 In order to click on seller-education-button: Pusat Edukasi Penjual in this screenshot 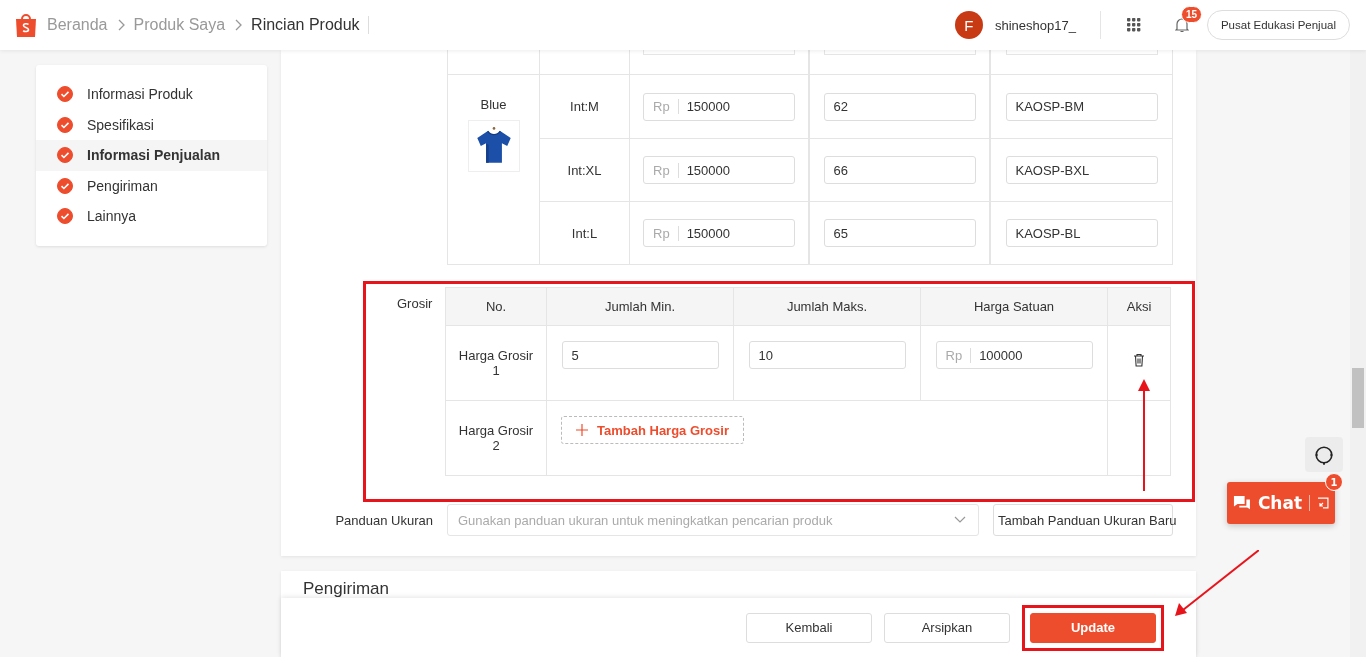, I will do `click(1278, 25)`.